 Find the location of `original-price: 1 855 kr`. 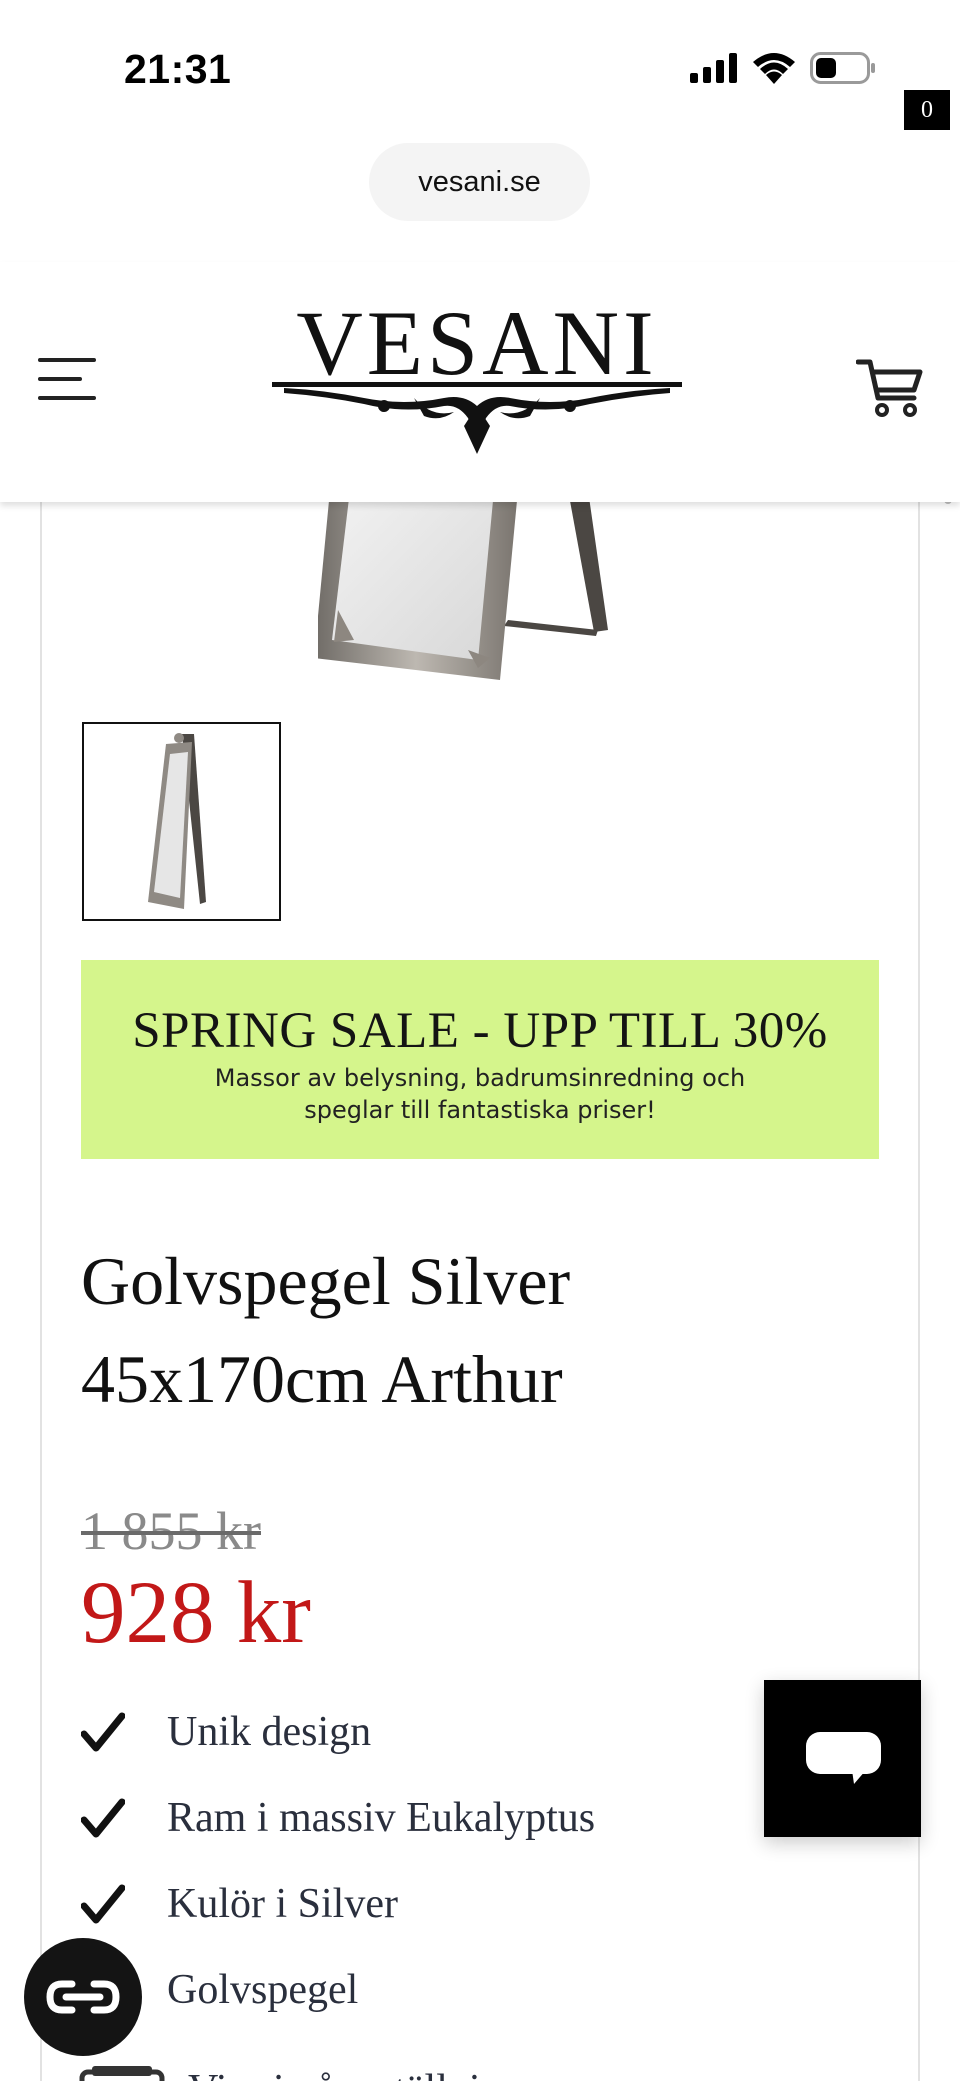

original-price: 1 855 kr is located at coordinates (171, 1531).